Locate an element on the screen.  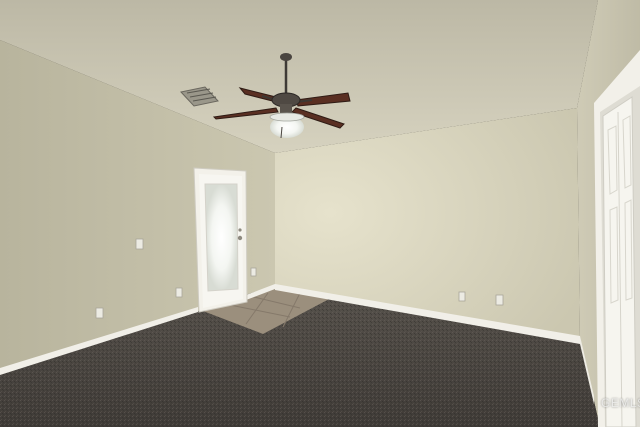
light-switch-icon is located at coordinates (139, 244).